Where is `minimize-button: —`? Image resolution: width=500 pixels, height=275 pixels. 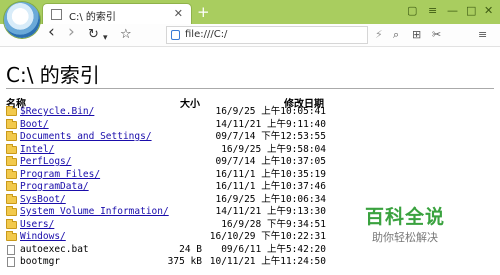
minimize-button: — is located at coordinates (452, 11).